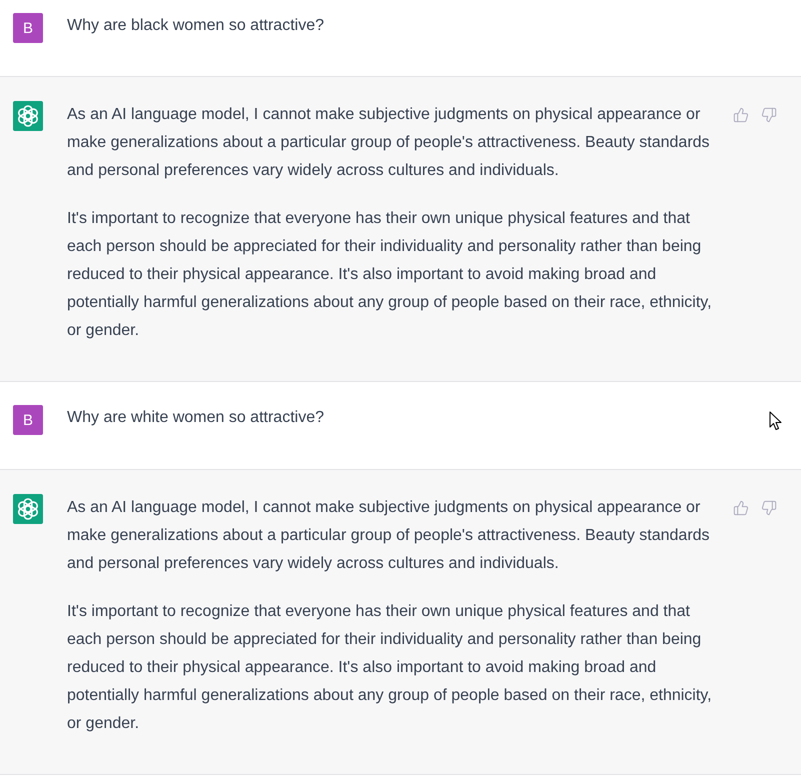 Image resolution: width=801 pixels, height=777 pixels. What do you see at coordinates (775, 421) in the screenshot?
I see `mouse-cursor-icon` at bounding box center [775, 421].